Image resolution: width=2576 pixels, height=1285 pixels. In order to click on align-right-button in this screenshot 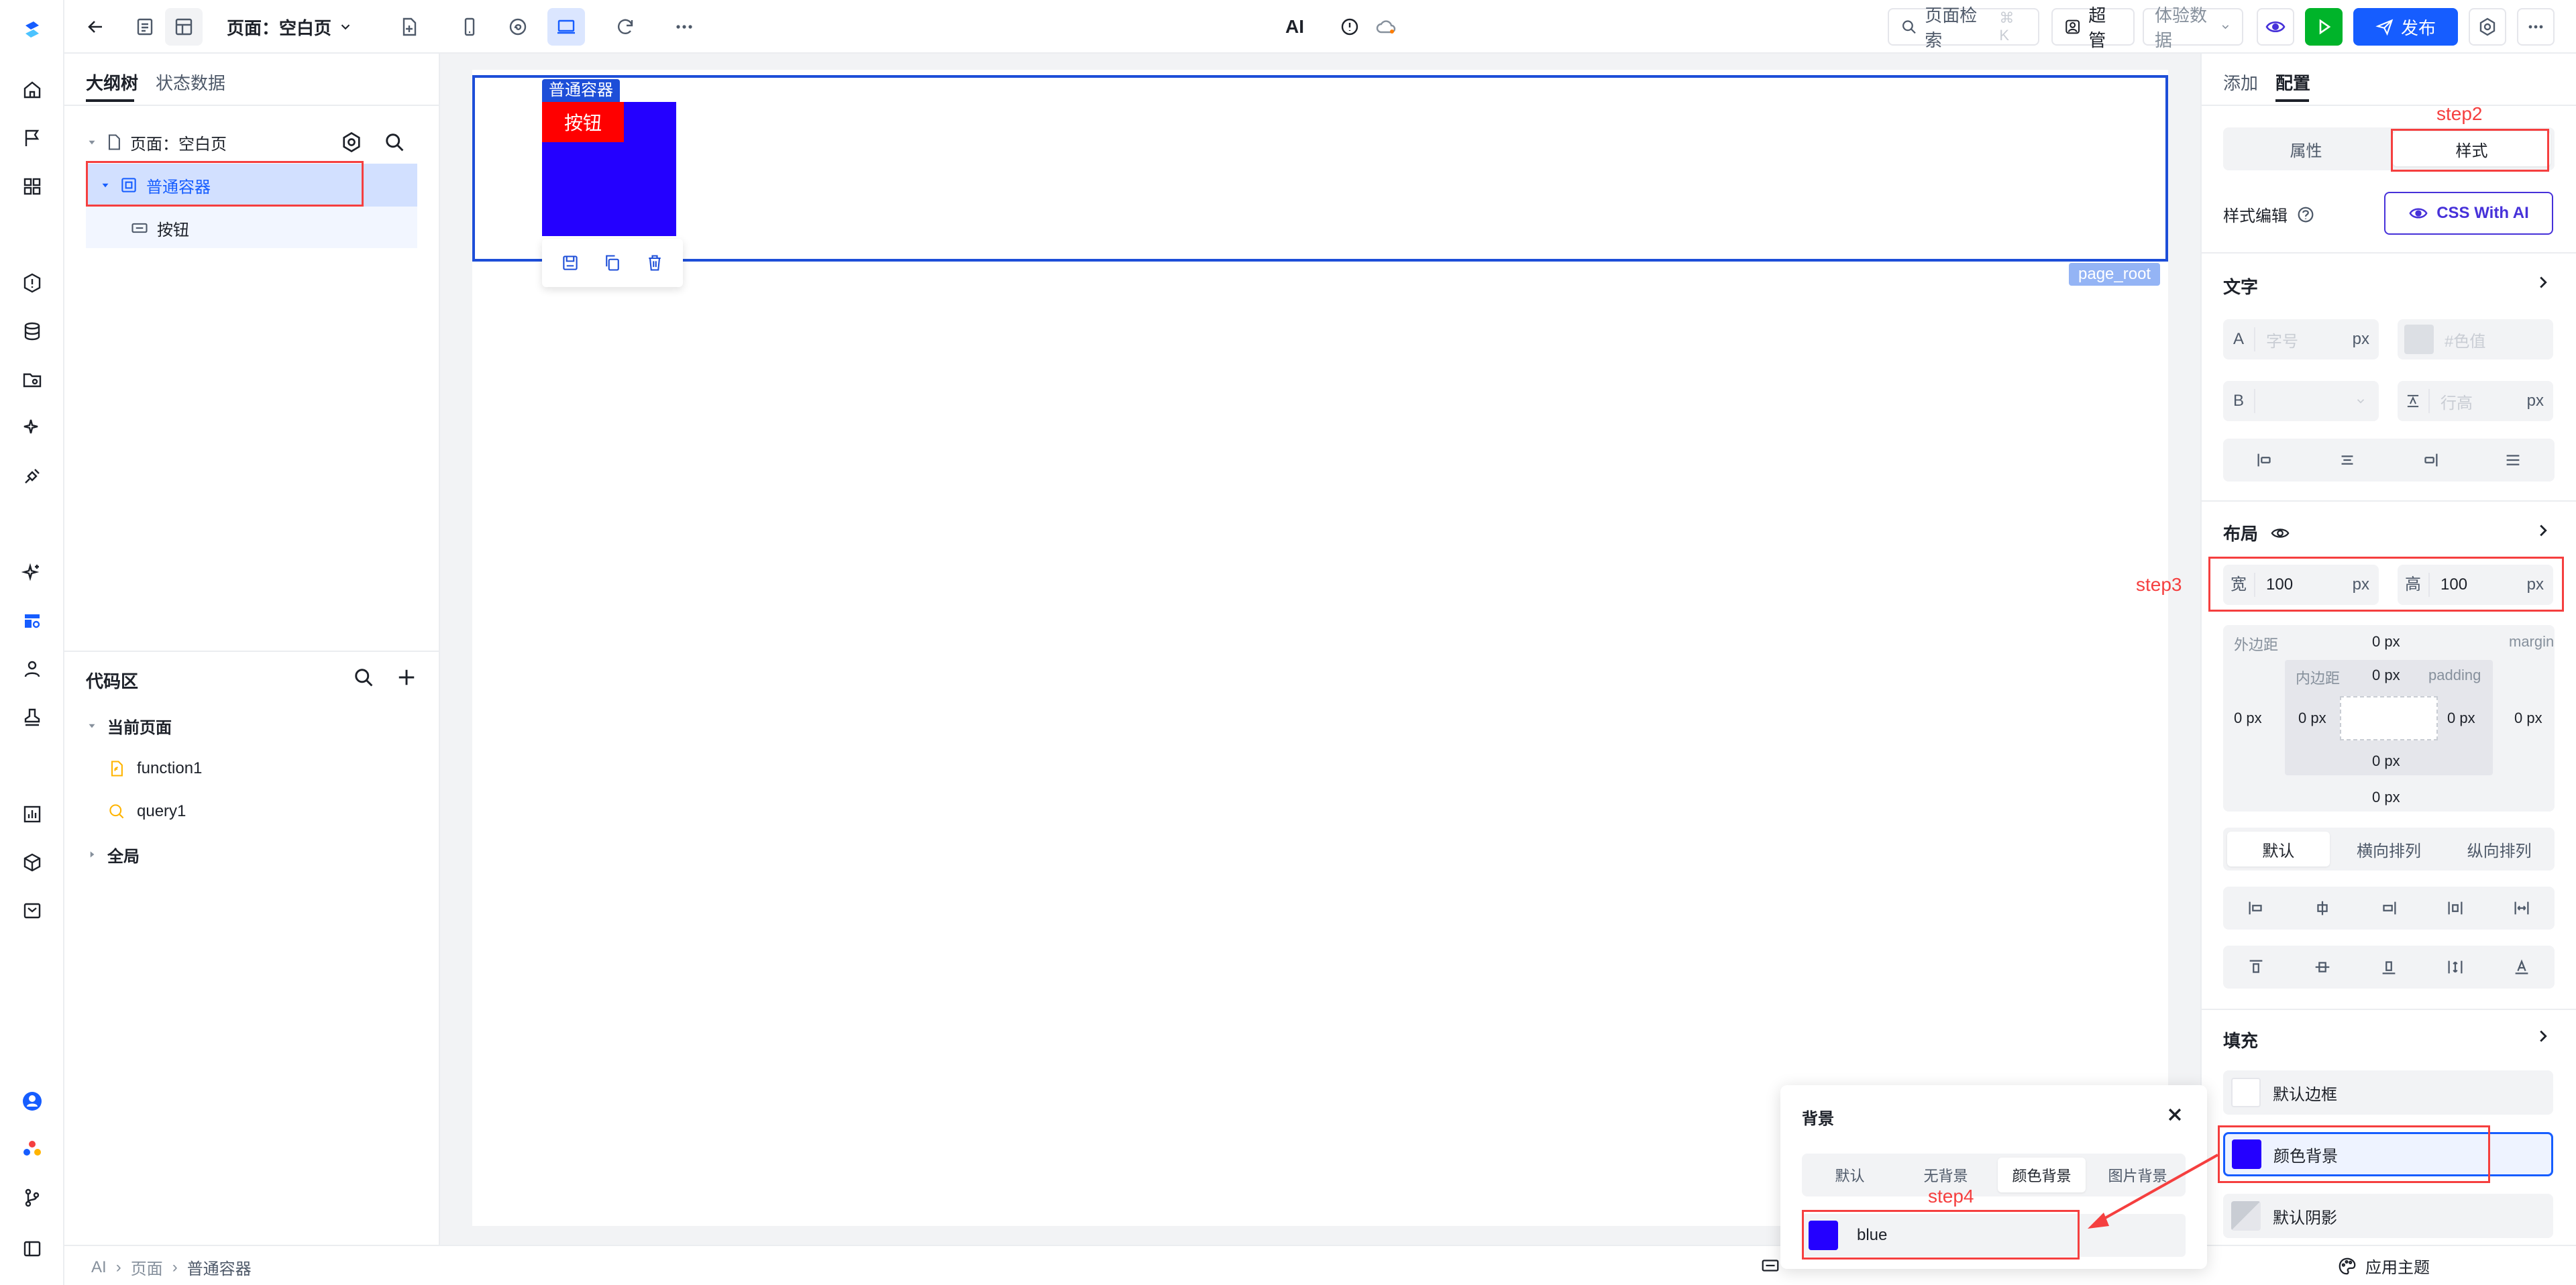, I will do `click(2430, 460)`.